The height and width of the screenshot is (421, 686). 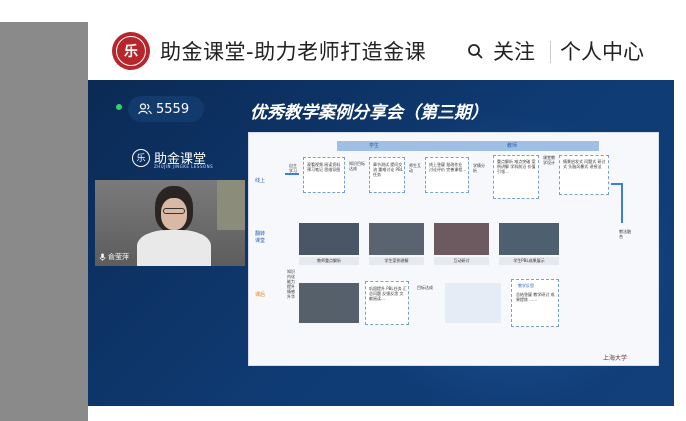 I want to click on teacher-header-bar, so click(x=519, y=146).